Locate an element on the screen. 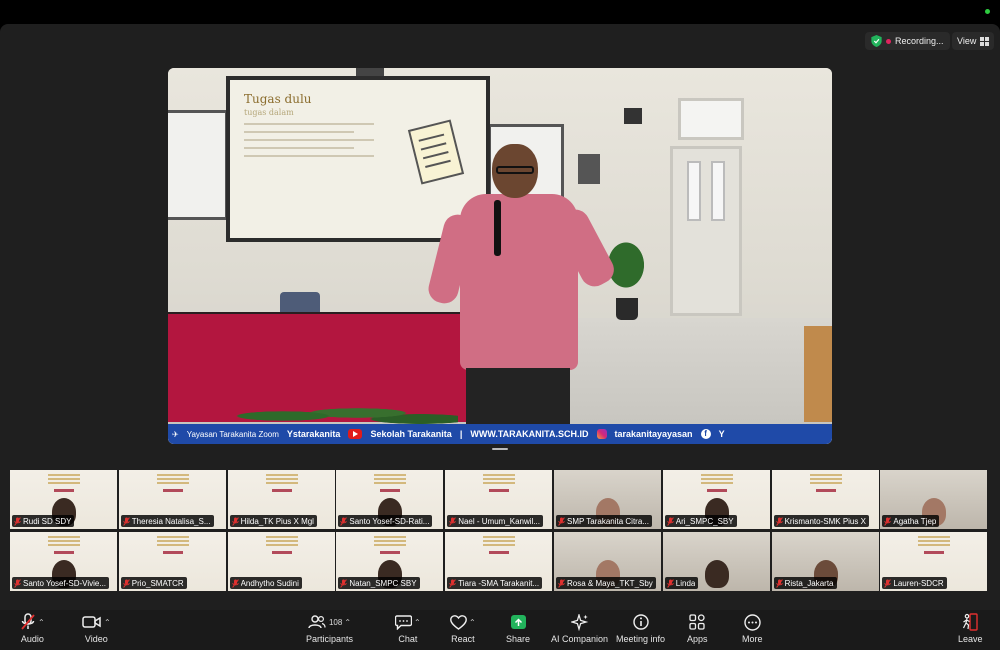 Image resolution: width=1000 pixels, height=650 pixels. participant-name: Prio_SMATCR is located at coordinates (157, 583).